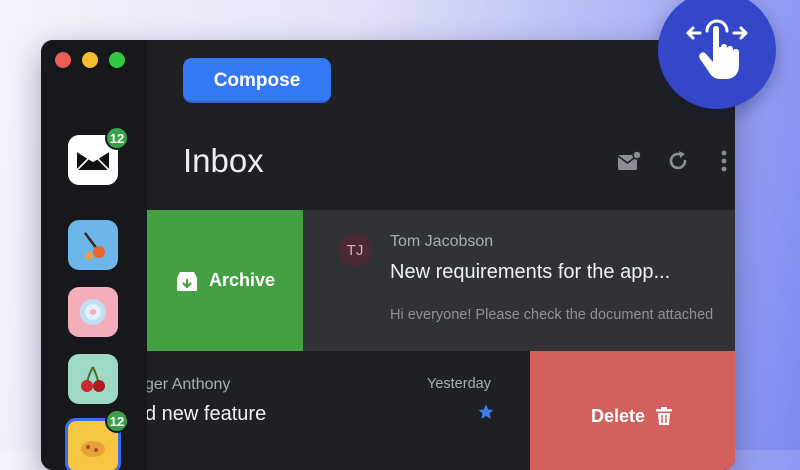 This screenshot has height=470, width=800. I want to click on more-vertical-icon, so click(722, 161).